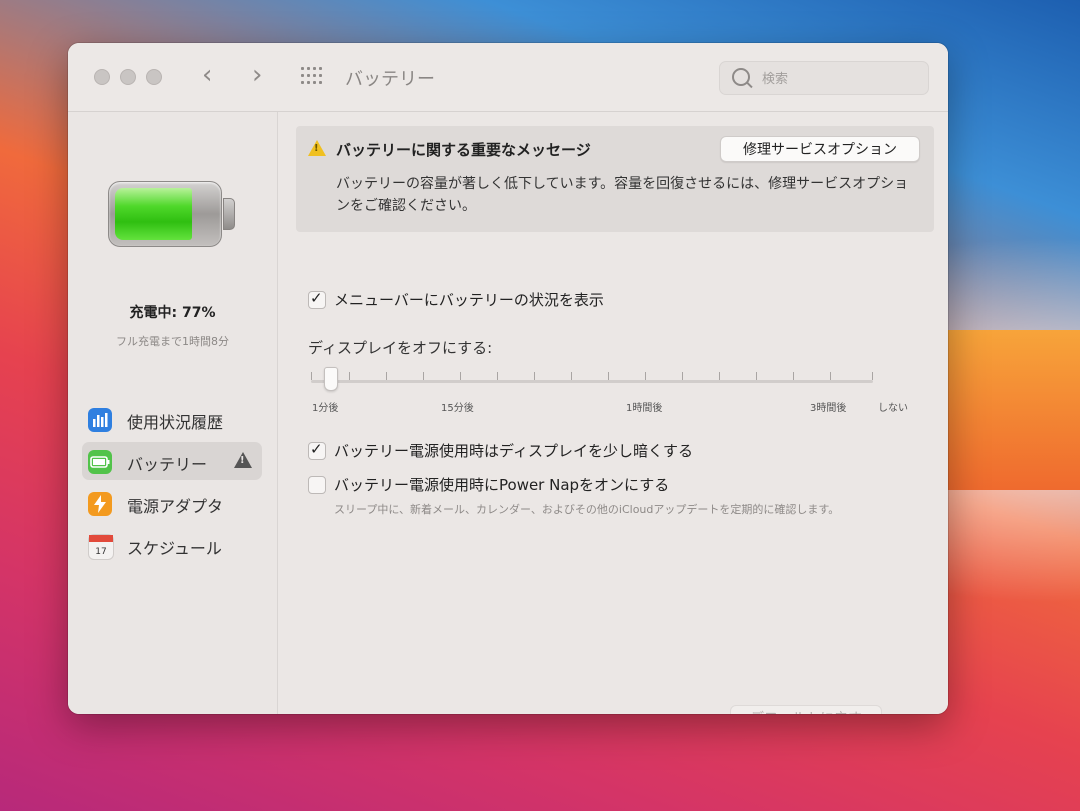 The height and width of the screenshot is (811, 1080). I want to click on usage-history-icon, so click(100, 420).